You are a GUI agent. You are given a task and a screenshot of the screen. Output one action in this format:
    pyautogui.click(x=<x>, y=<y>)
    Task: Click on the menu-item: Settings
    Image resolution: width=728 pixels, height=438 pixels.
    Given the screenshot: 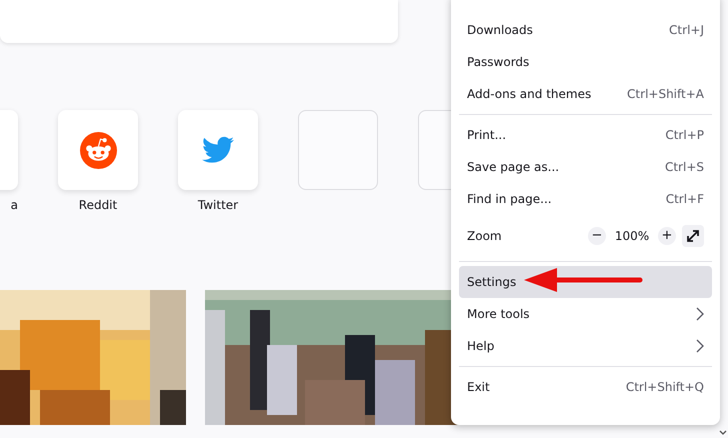 What is the action you would take?
    pyautogui.click(x=585, y=282)
    